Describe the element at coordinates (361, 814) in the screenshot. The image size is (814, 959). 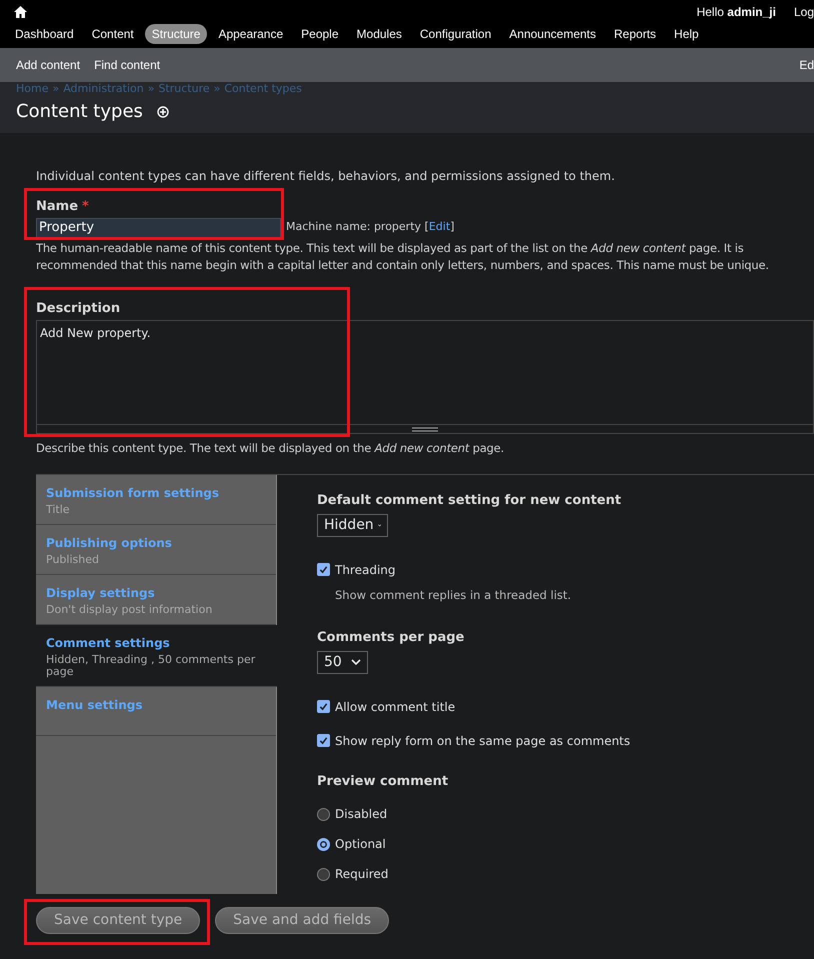
I see `radio-label: Disabled` at that location.